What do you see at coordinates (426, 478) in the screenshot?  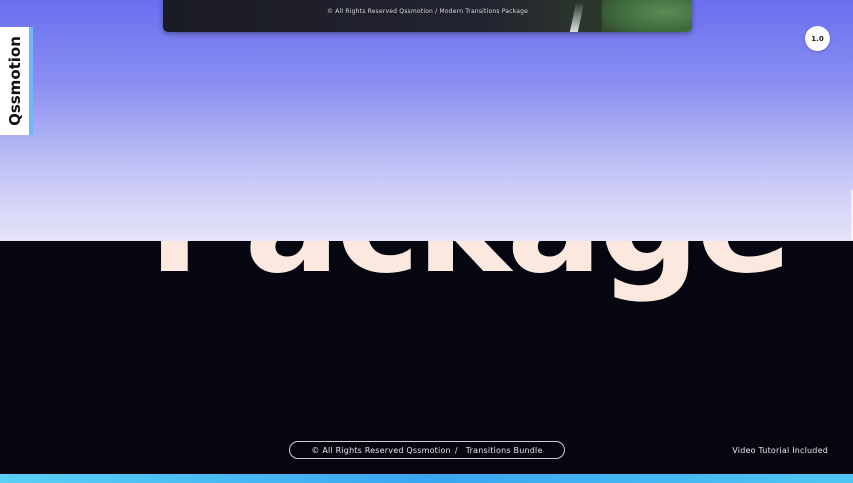 I see `bottom-accent-bar` at bounding box center [426, 478].